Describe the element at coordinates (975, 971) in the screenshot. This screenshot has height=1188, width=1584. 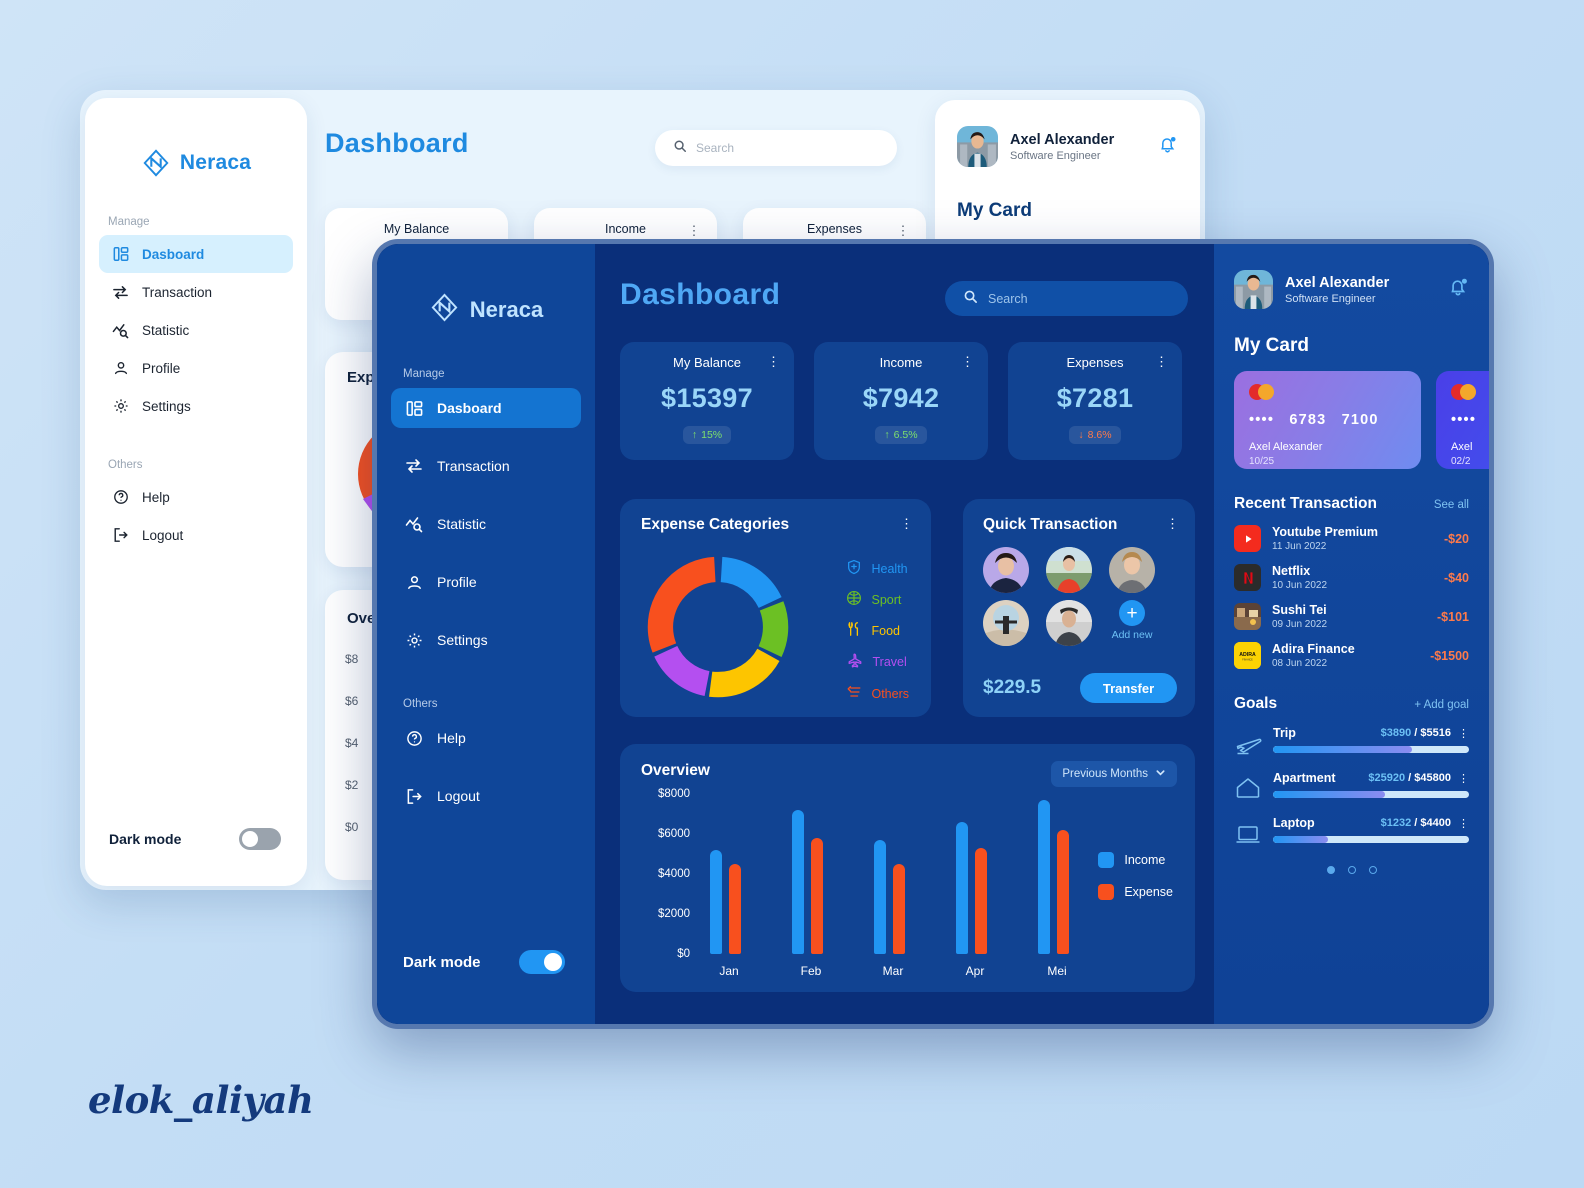
I see `axis-tick-label: Apr` at that location.